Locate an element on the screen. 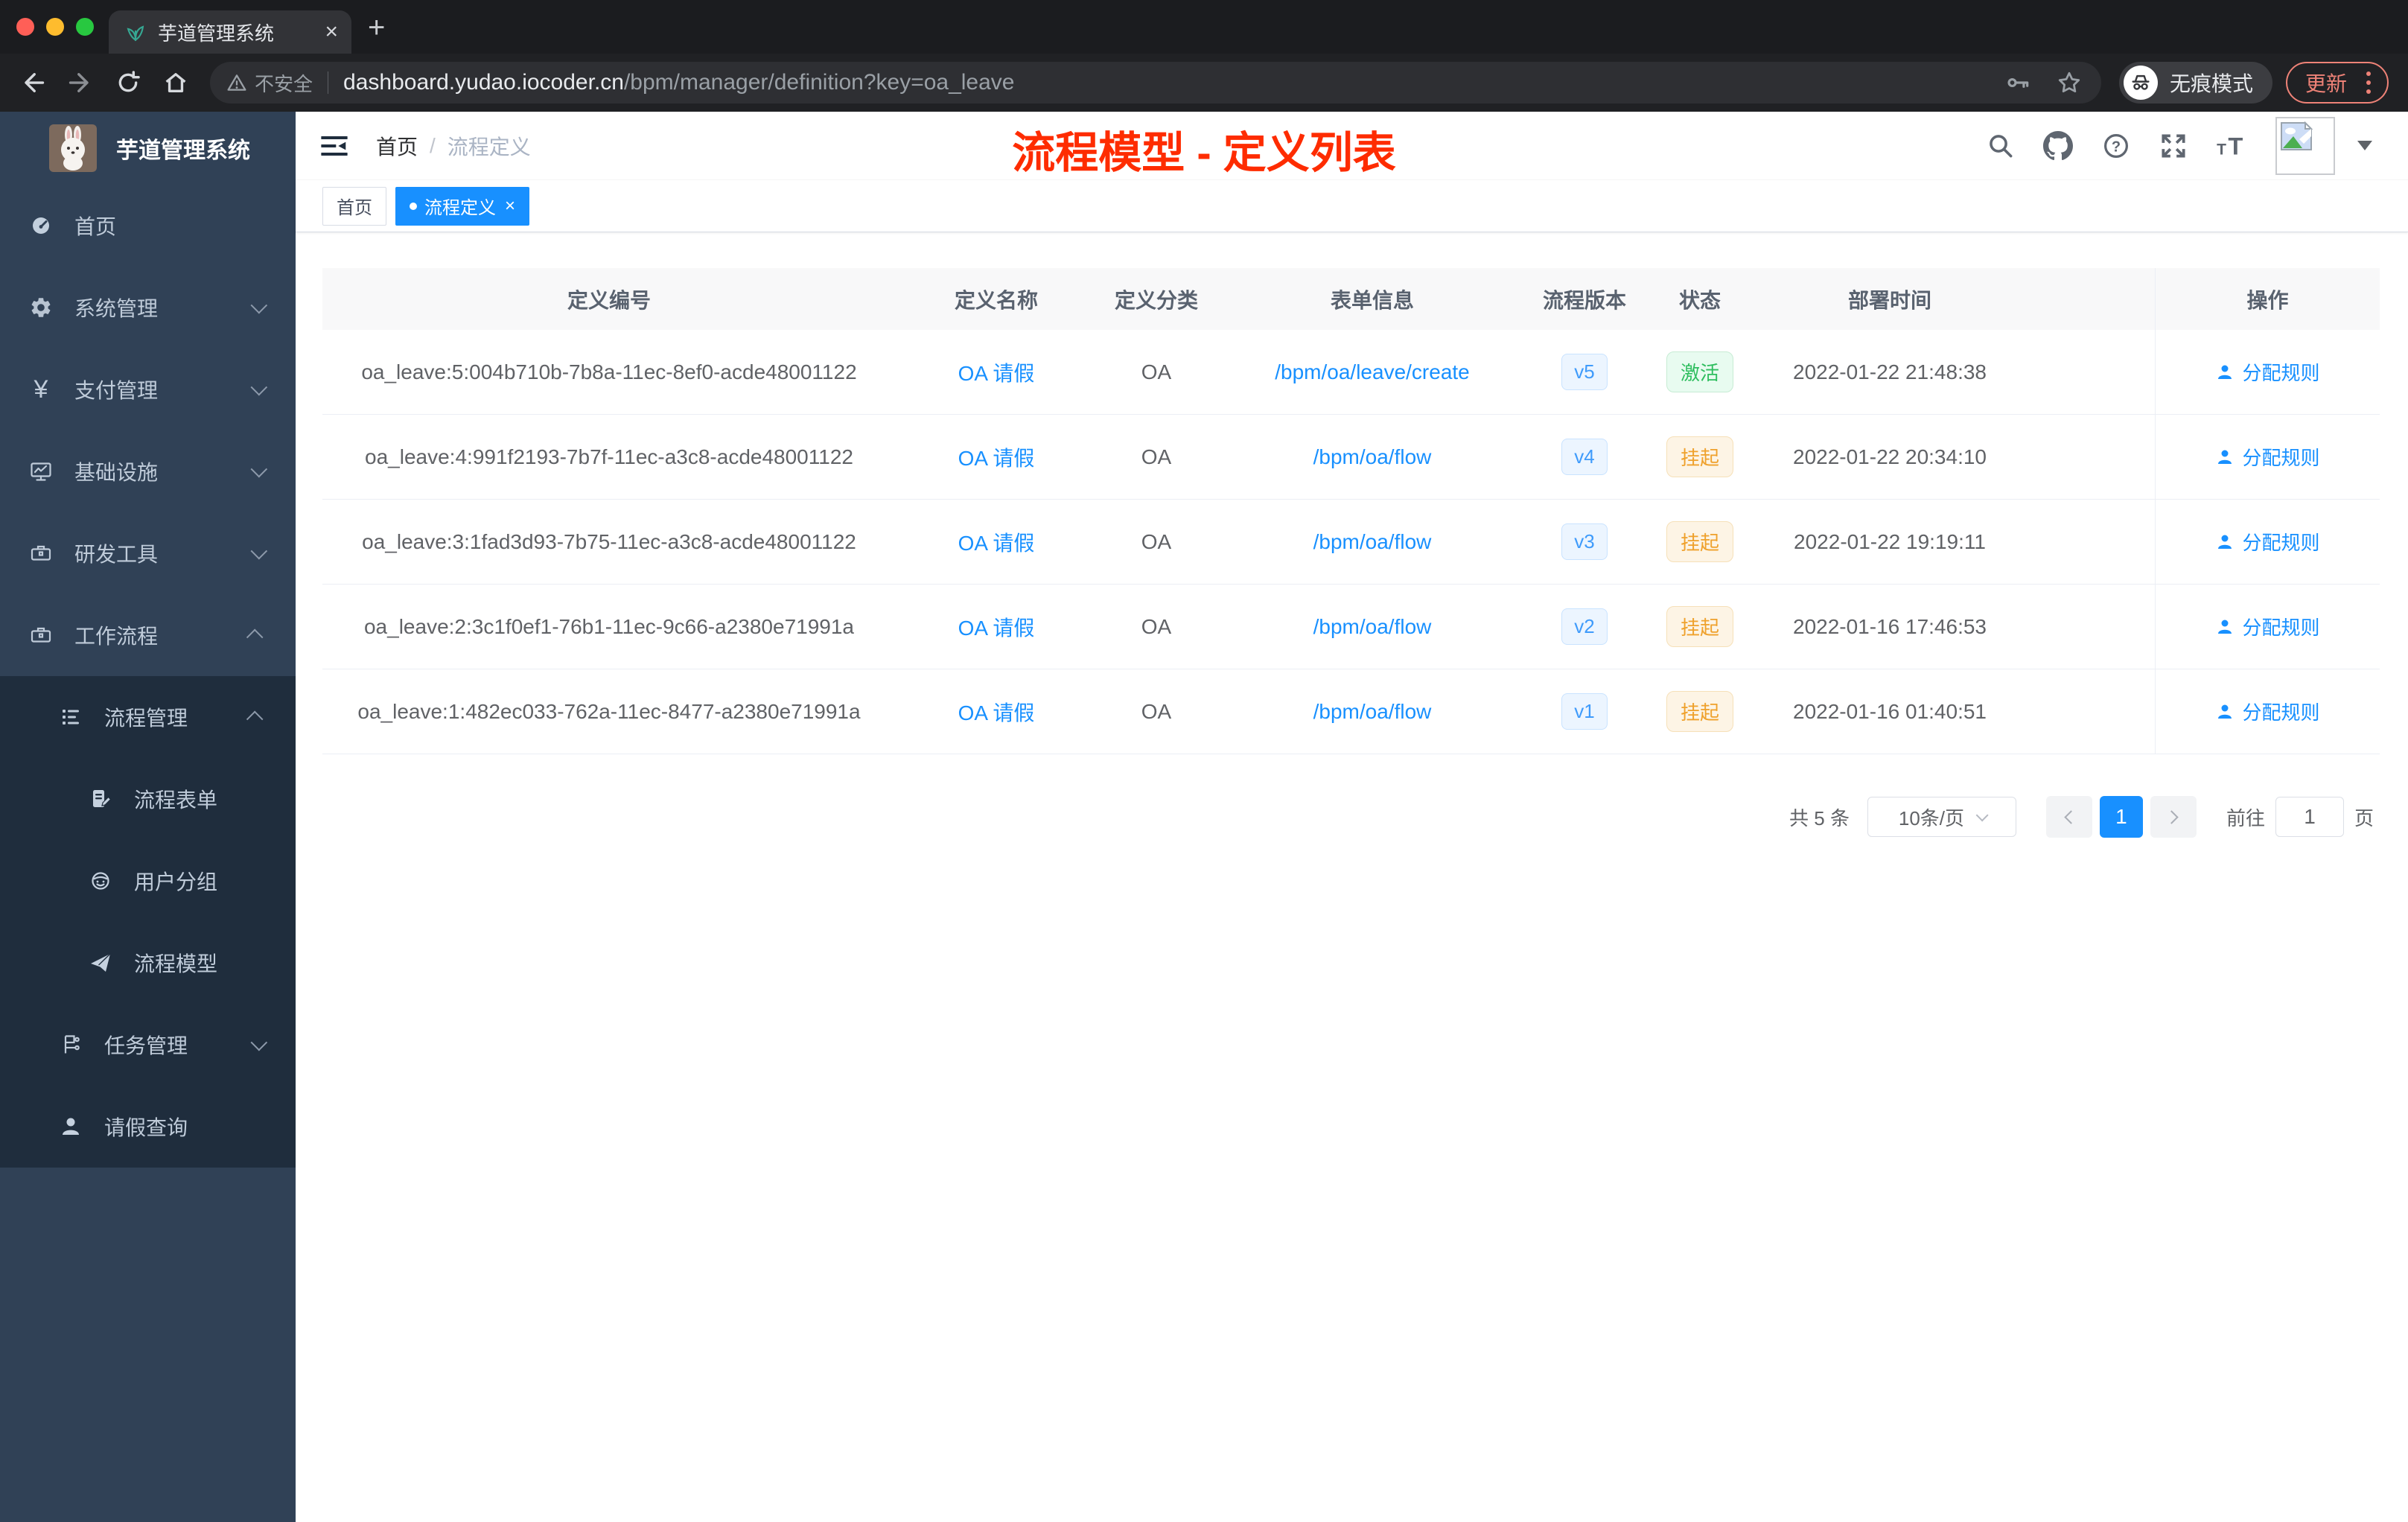 The height and width of the screenshot is (1522, 2408). sidebar-item-devtools: 研发工具 is located at coordinates (148, 553).